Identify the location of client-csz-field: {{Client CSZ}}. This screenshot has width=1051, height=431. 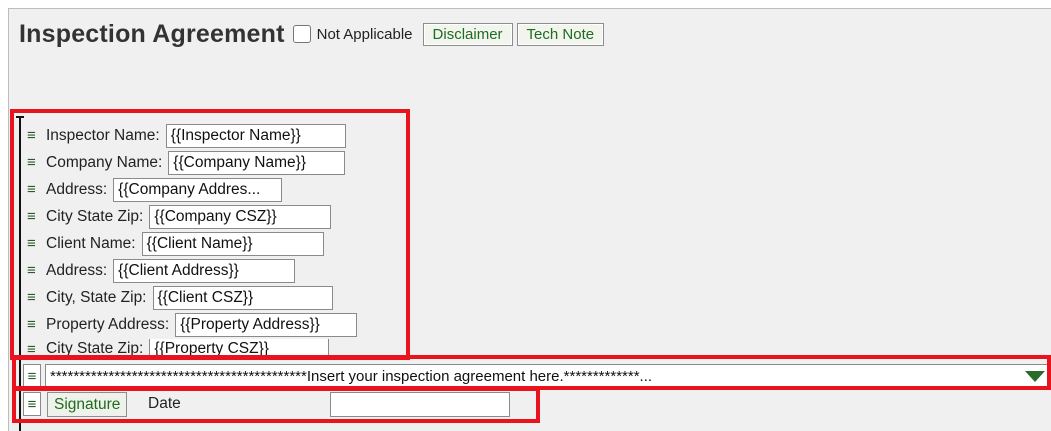
(242, 297).